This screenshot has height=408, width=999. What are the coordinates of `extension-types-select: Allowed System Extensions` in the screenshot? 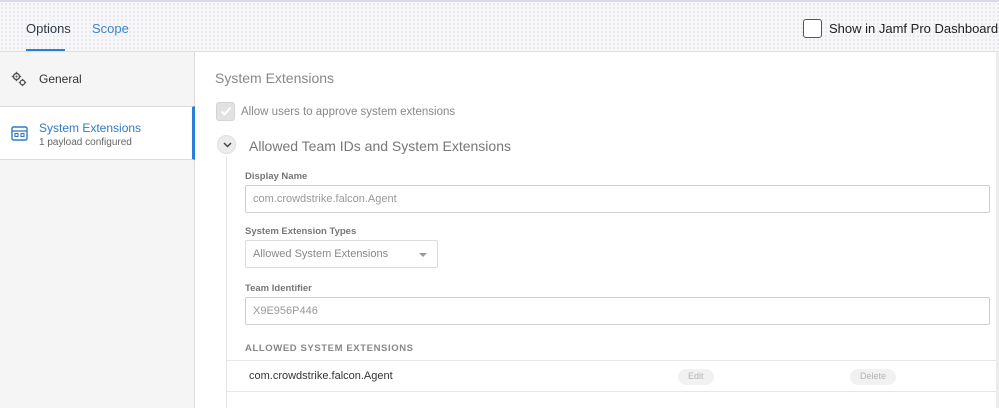 It's located at (341, 254).